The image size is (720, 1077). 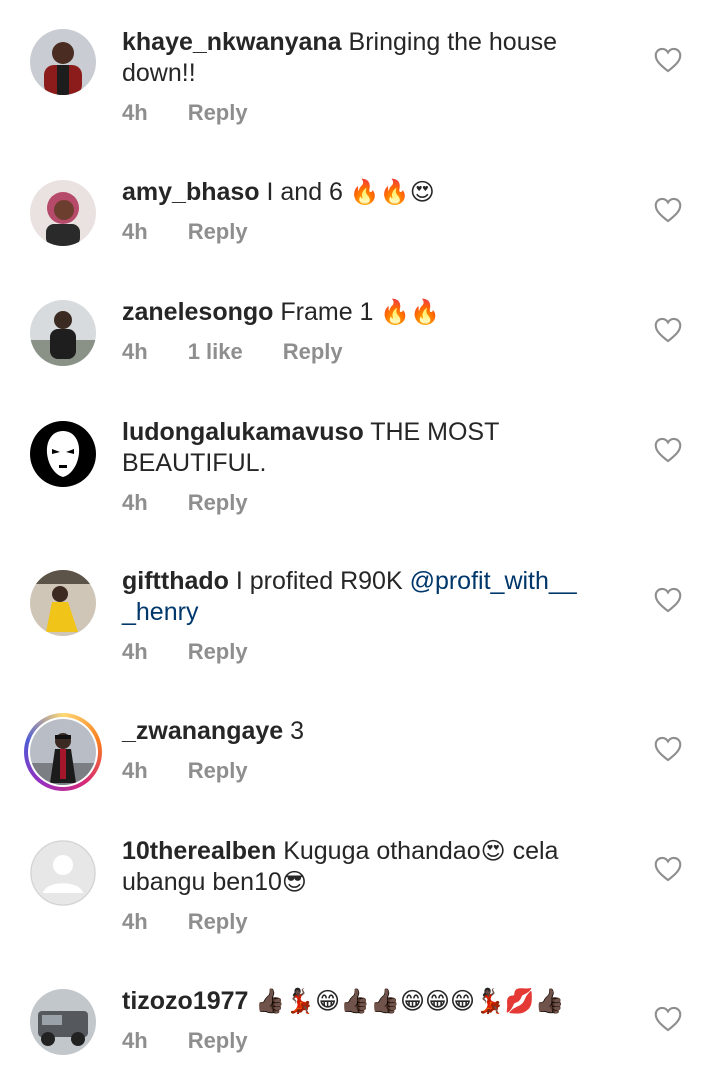 I want to click on comment-meta: 4h 1 like Reply, so click(x=252, y=352).